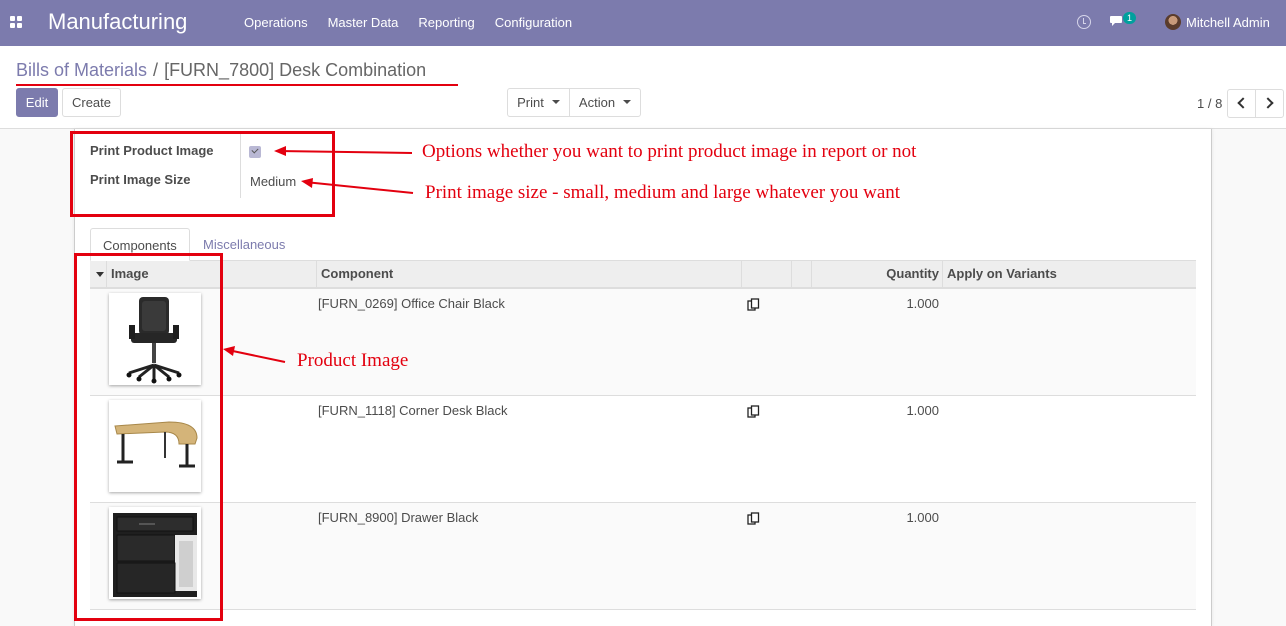 This screenshot has width=1286, height=626. Describe the element at coordinates (345, 152) in the screenshot. I see `options-arrow` at that location.